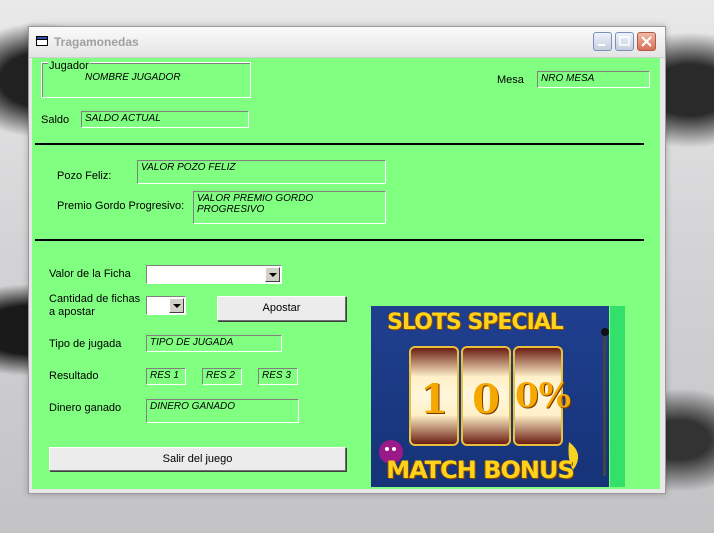  I want to click on apostar-button: Apostar, so click(281, 308).